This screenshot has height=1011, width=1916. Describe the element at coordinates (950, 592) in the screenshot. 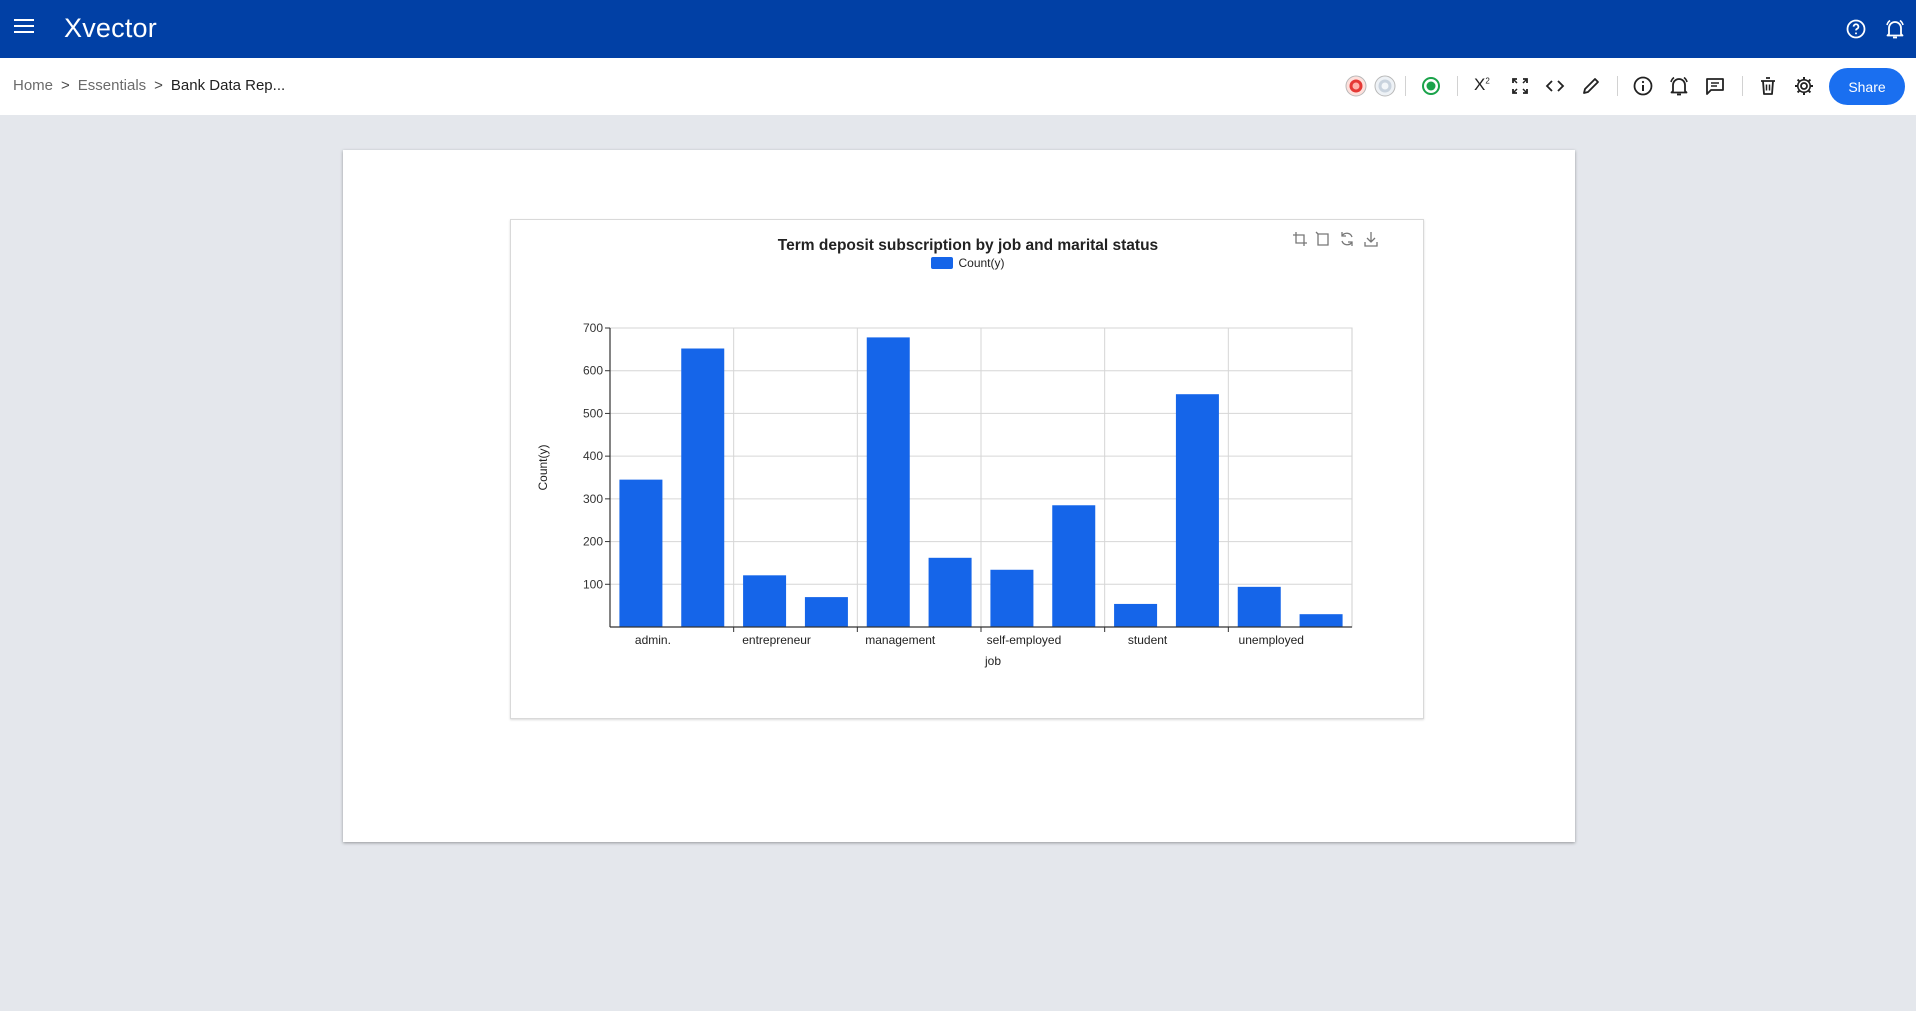

I see `bar-retired` at that location.